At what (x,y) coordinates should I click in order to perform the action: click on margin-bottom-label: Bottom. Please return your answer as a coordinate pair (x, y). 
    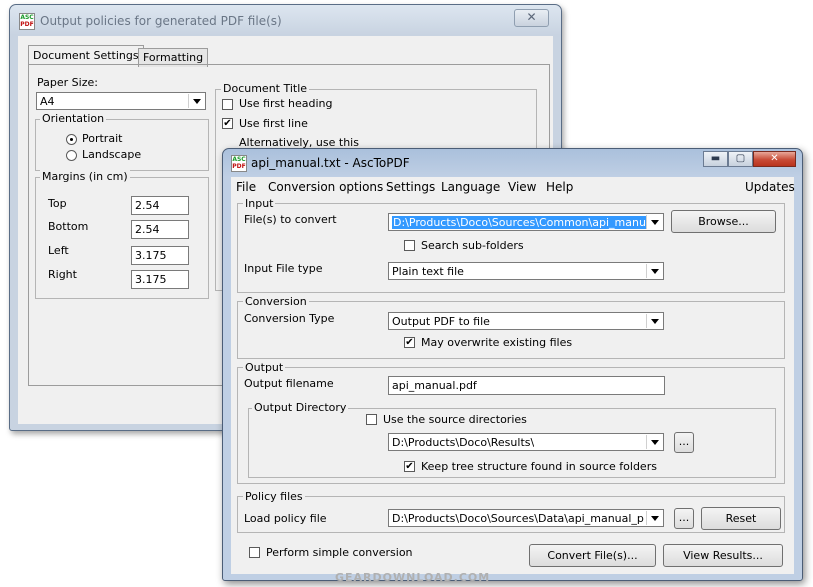
    Looking at the image, I should click on (68, 226).